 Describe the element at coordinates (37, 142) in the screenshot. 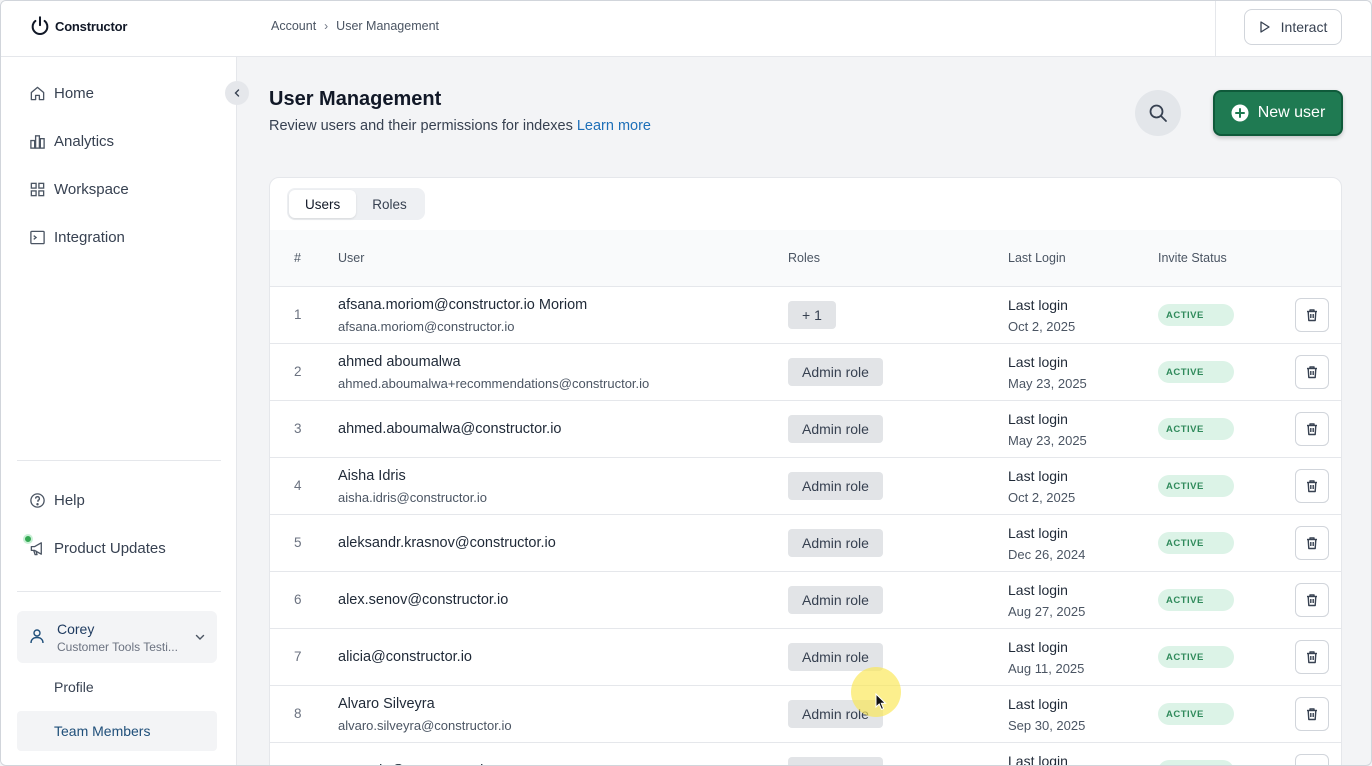

I see `analytics-icon` at that location.